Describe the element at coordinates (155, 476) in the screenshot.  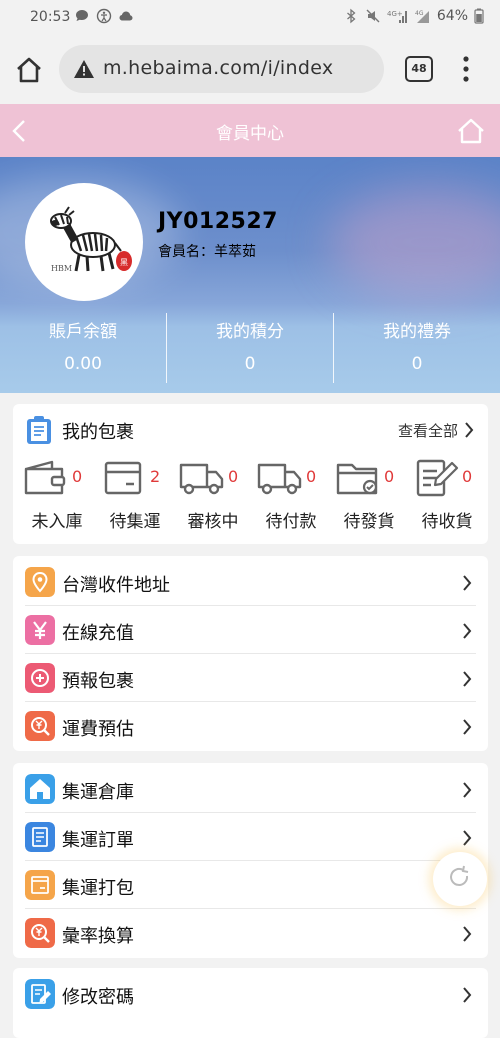
I see `package-count: 2` at that location.